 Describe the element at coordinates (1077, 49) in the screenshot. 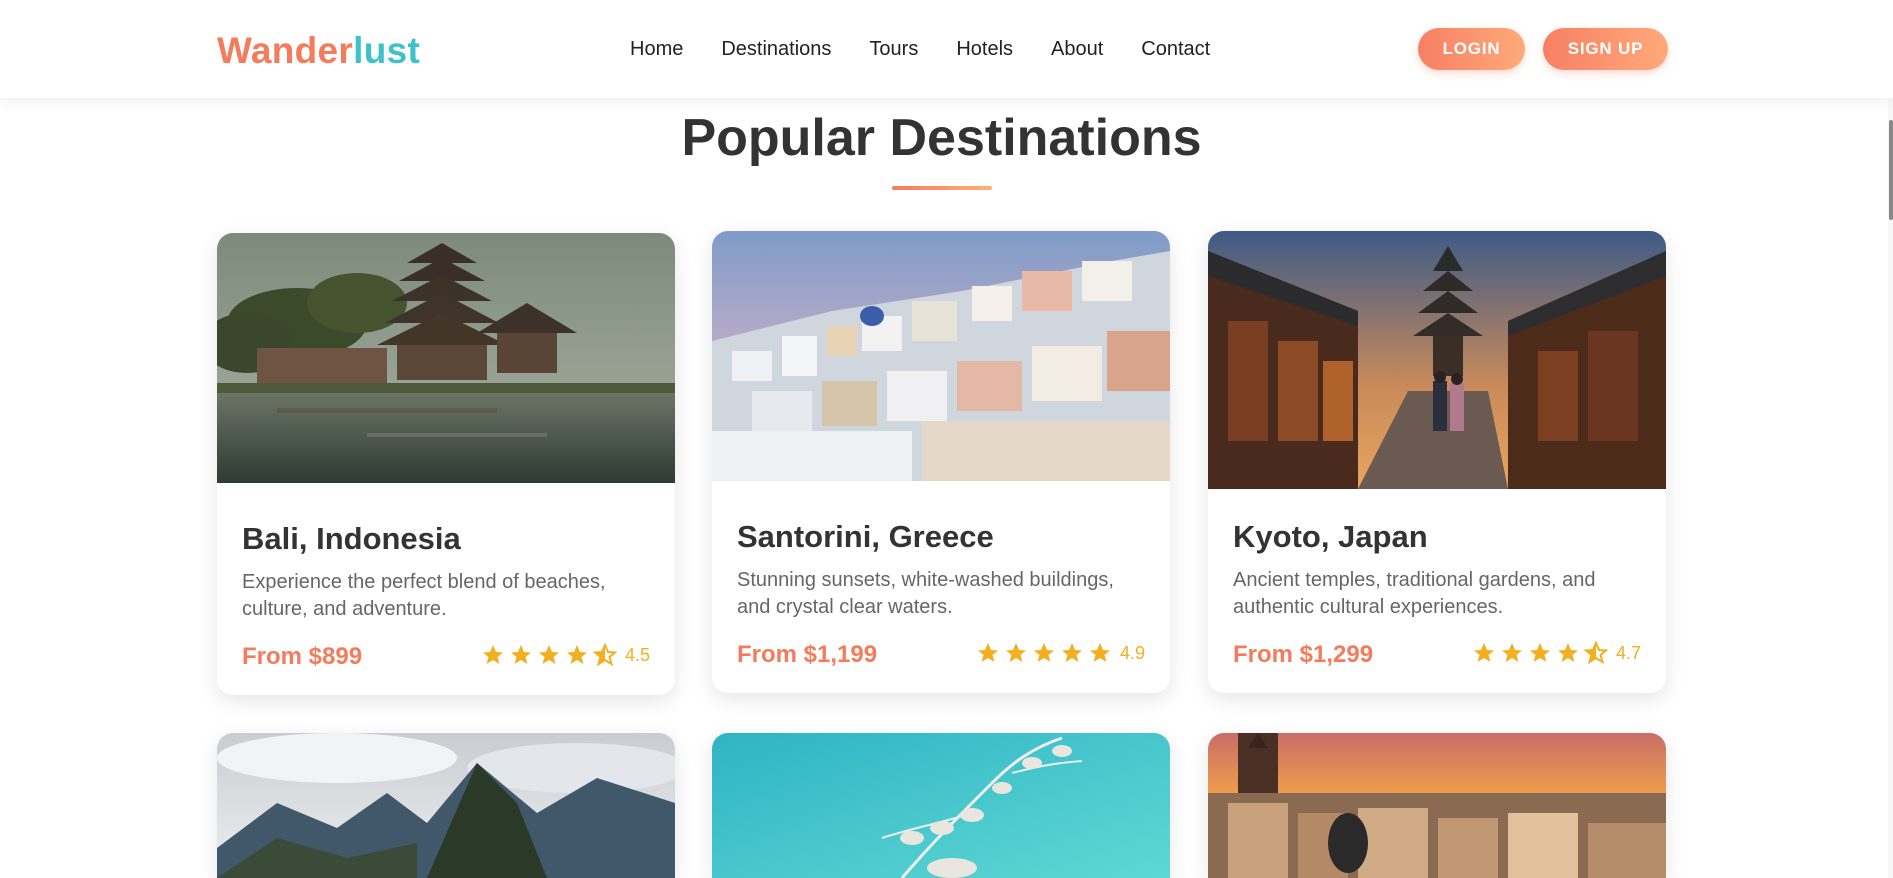

I see `nav-about: About` at that location.